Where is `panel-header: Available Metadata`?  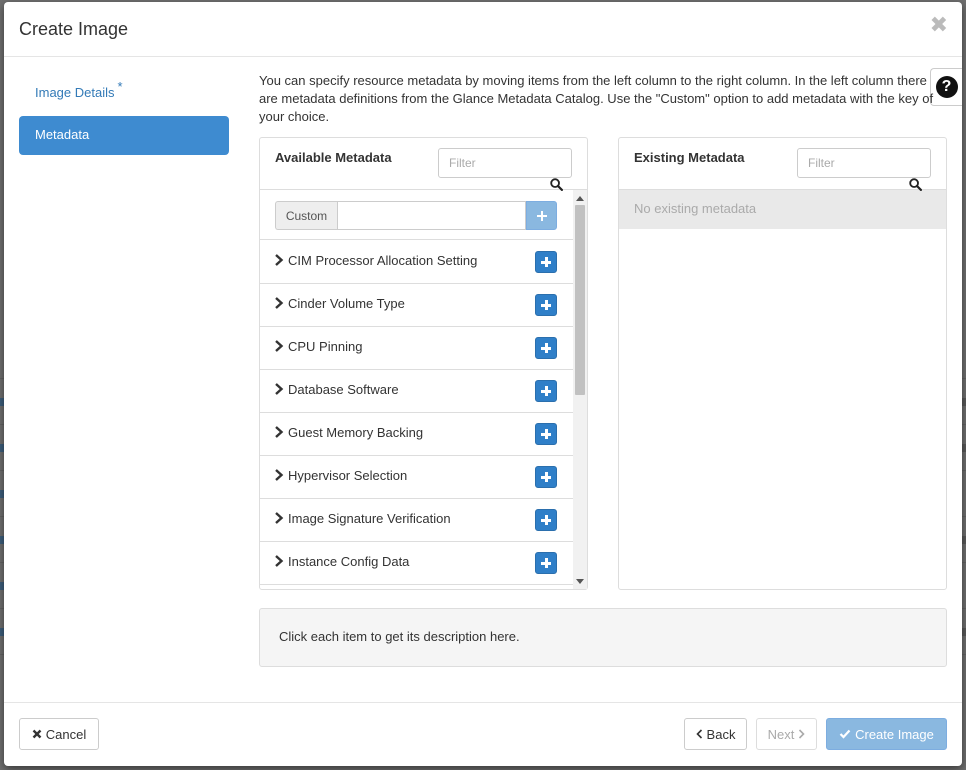
panel-header: Available Metadata is located at coordinates (423, 164).